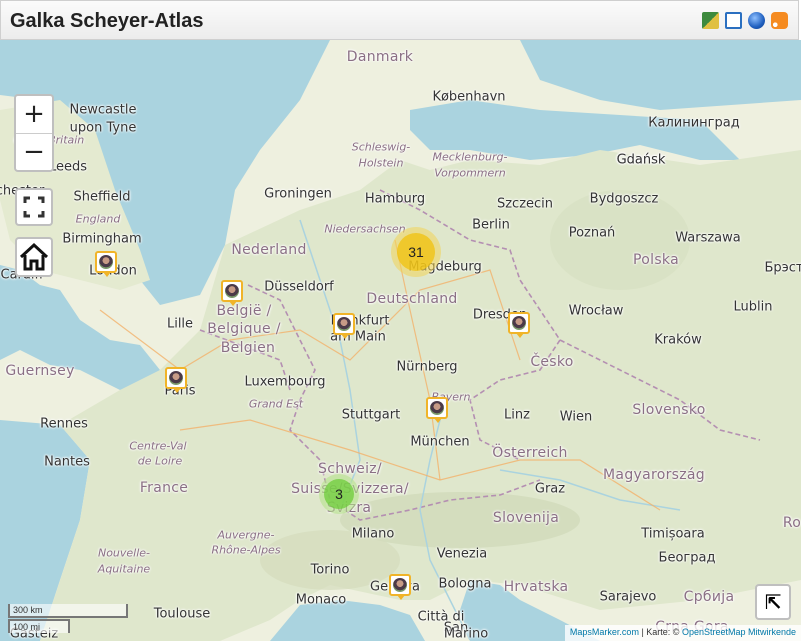 The height and width of the screenshot is (641, 801). What do you see at coordinates (552, 362) in the screenshot?
I see `map-label: Česko` at bounding box center [552, 362].